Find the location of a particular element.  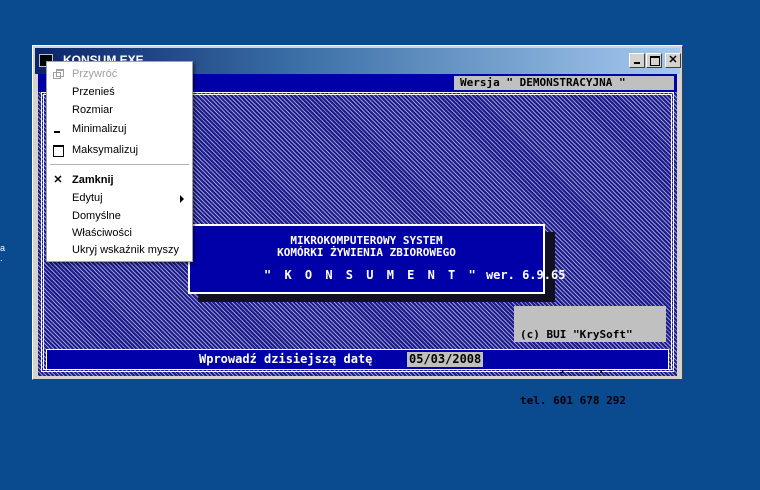

desktop-edge-text: a . is located at coordinates (2, 253).